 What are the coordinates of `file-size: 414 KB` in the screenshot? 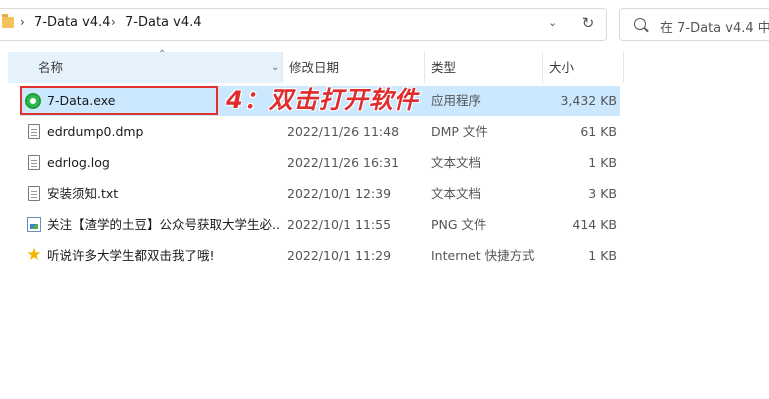 It's located at (594, 224).